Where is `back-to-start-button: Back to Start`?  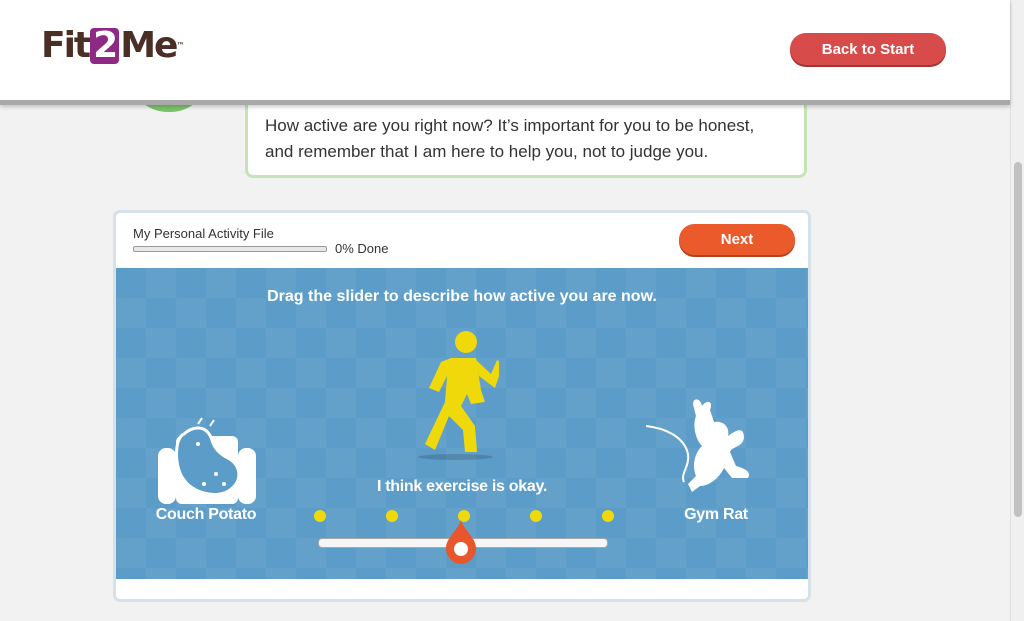
back-to-start-button: Back to Start is located at coordinates (868, 49).